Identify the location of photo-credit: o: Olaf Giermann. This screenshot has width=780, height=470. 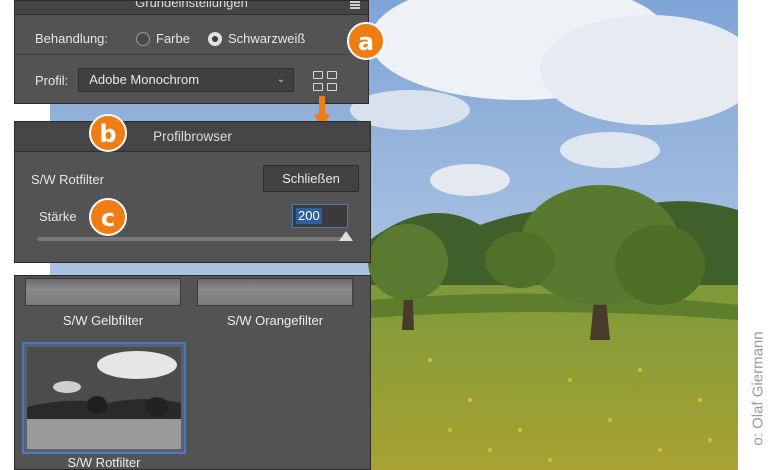
(758, 388).